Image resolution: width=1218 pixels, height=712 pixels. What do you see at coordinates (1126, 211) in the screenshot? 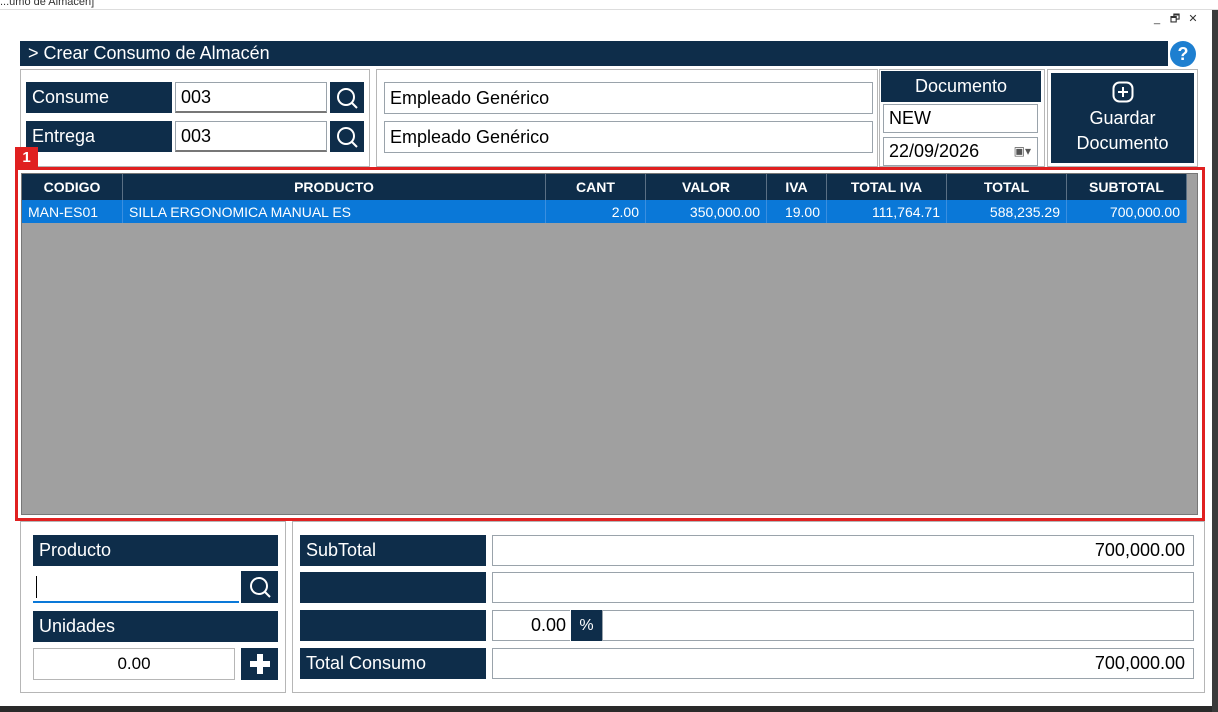
I see `cell-subtotal: 700,000.00` at bounding box center [1126, 211].